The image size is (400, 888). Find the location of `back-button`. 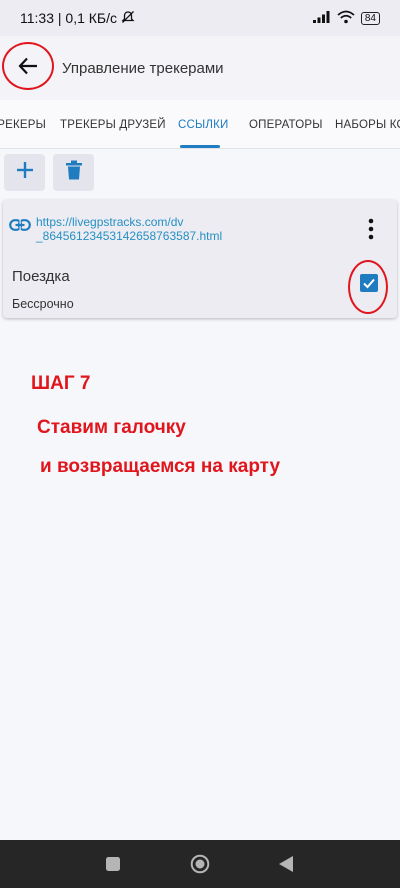

back-button is located at coordinates (28, 66).